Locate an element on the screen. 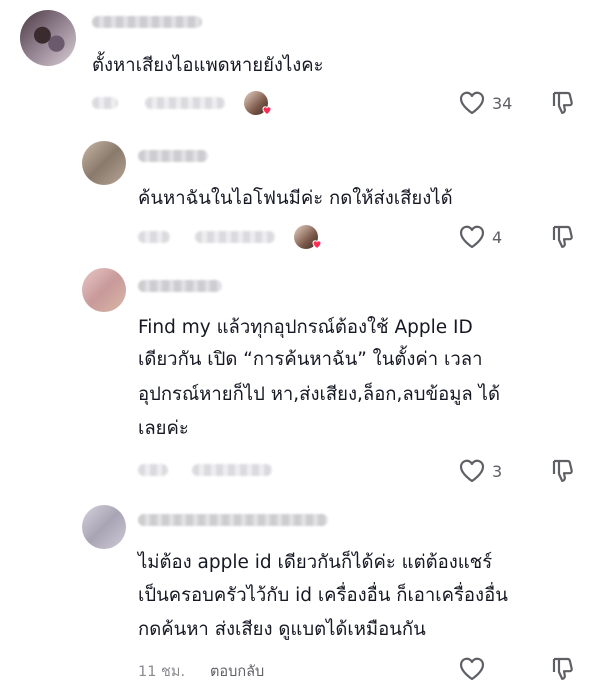 This screenshot has width=600, height=683. timestamp: 11 ชม. is located at coordinates (162, 672).